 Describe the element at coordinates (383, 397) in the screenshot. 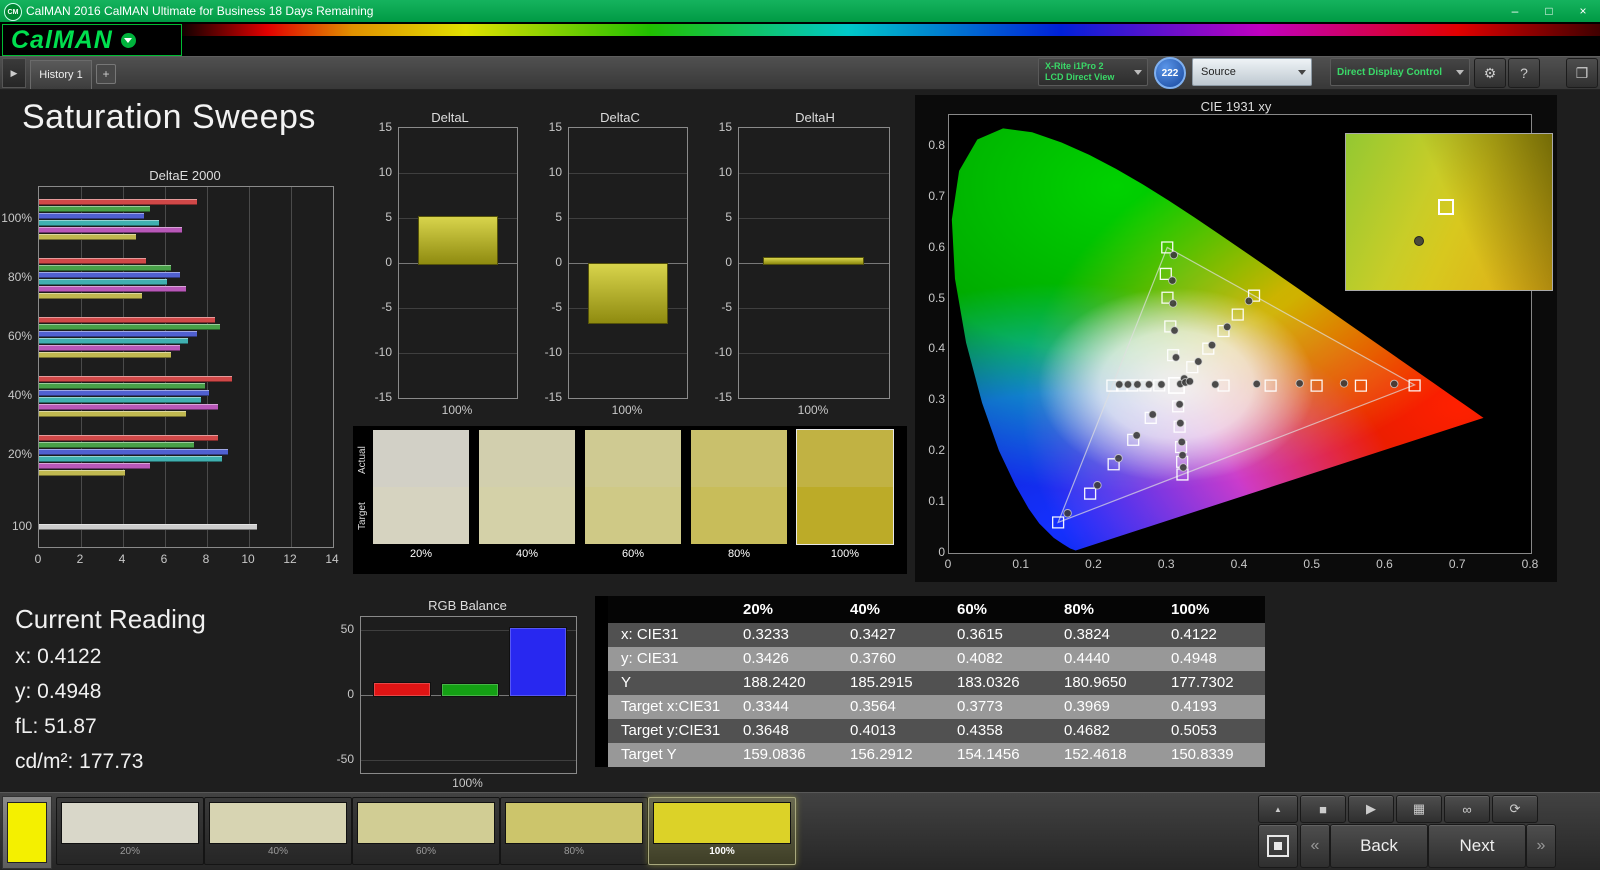

I see `axis-tick-label: -15` at that location.